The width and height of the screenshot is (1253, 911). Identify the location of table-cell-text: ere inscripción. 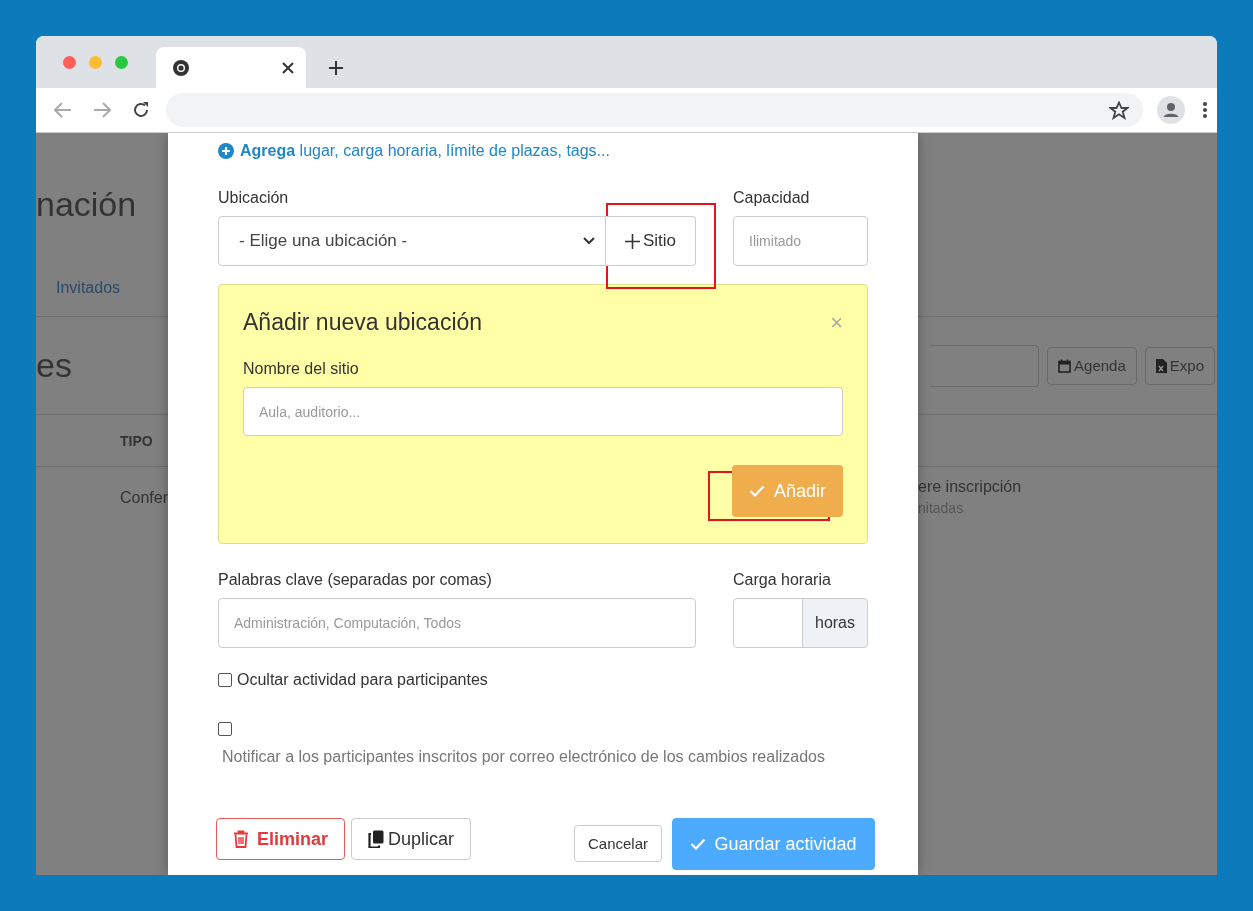
(970, 487).